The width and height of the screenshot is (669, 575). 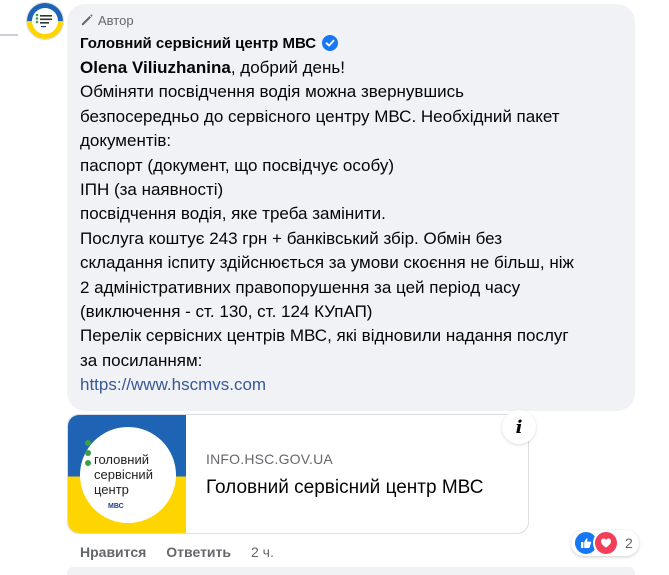 What do you see at coordinates (126, 141) in the screenshot?
I see `message-line: документів:` at bounding box center [126, 141].